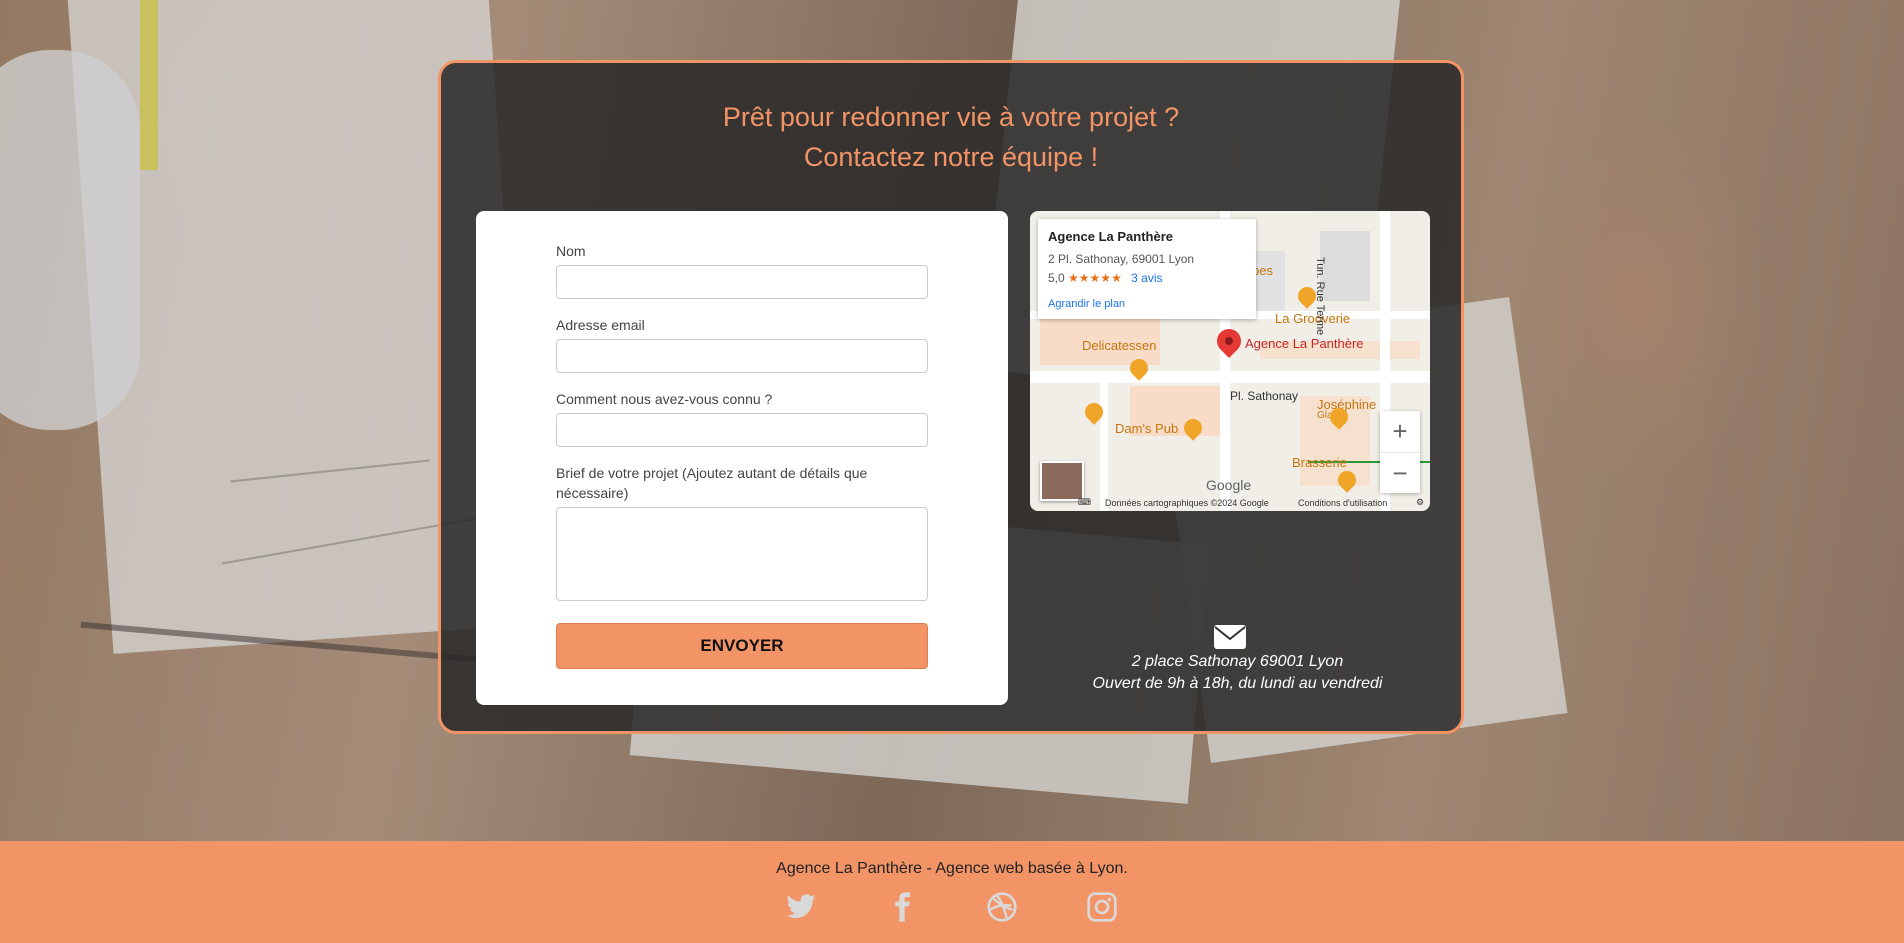 This screenshot has width=1904, height=943. Describe the element at coordinates (1110, 236) in the screenshot. I see `place-name: Agence La Panthère` at that location.